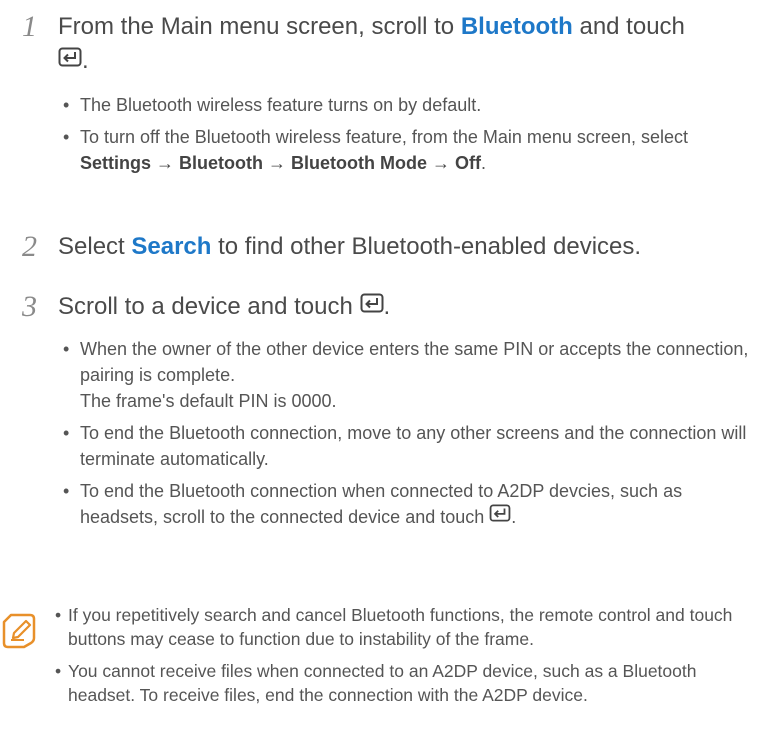 The image size is (759, 741). Describe the element at coordinates (171, 246) in the screenshot. I see `highlight-search: Search` at that location.